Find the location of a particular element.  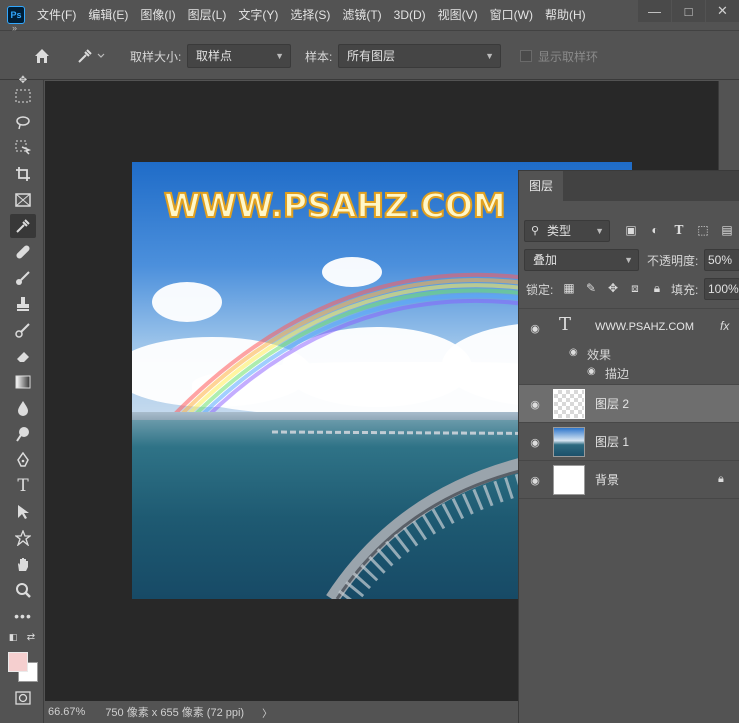

window-controls: — □ ✕ is located at coordinates (688, 12).